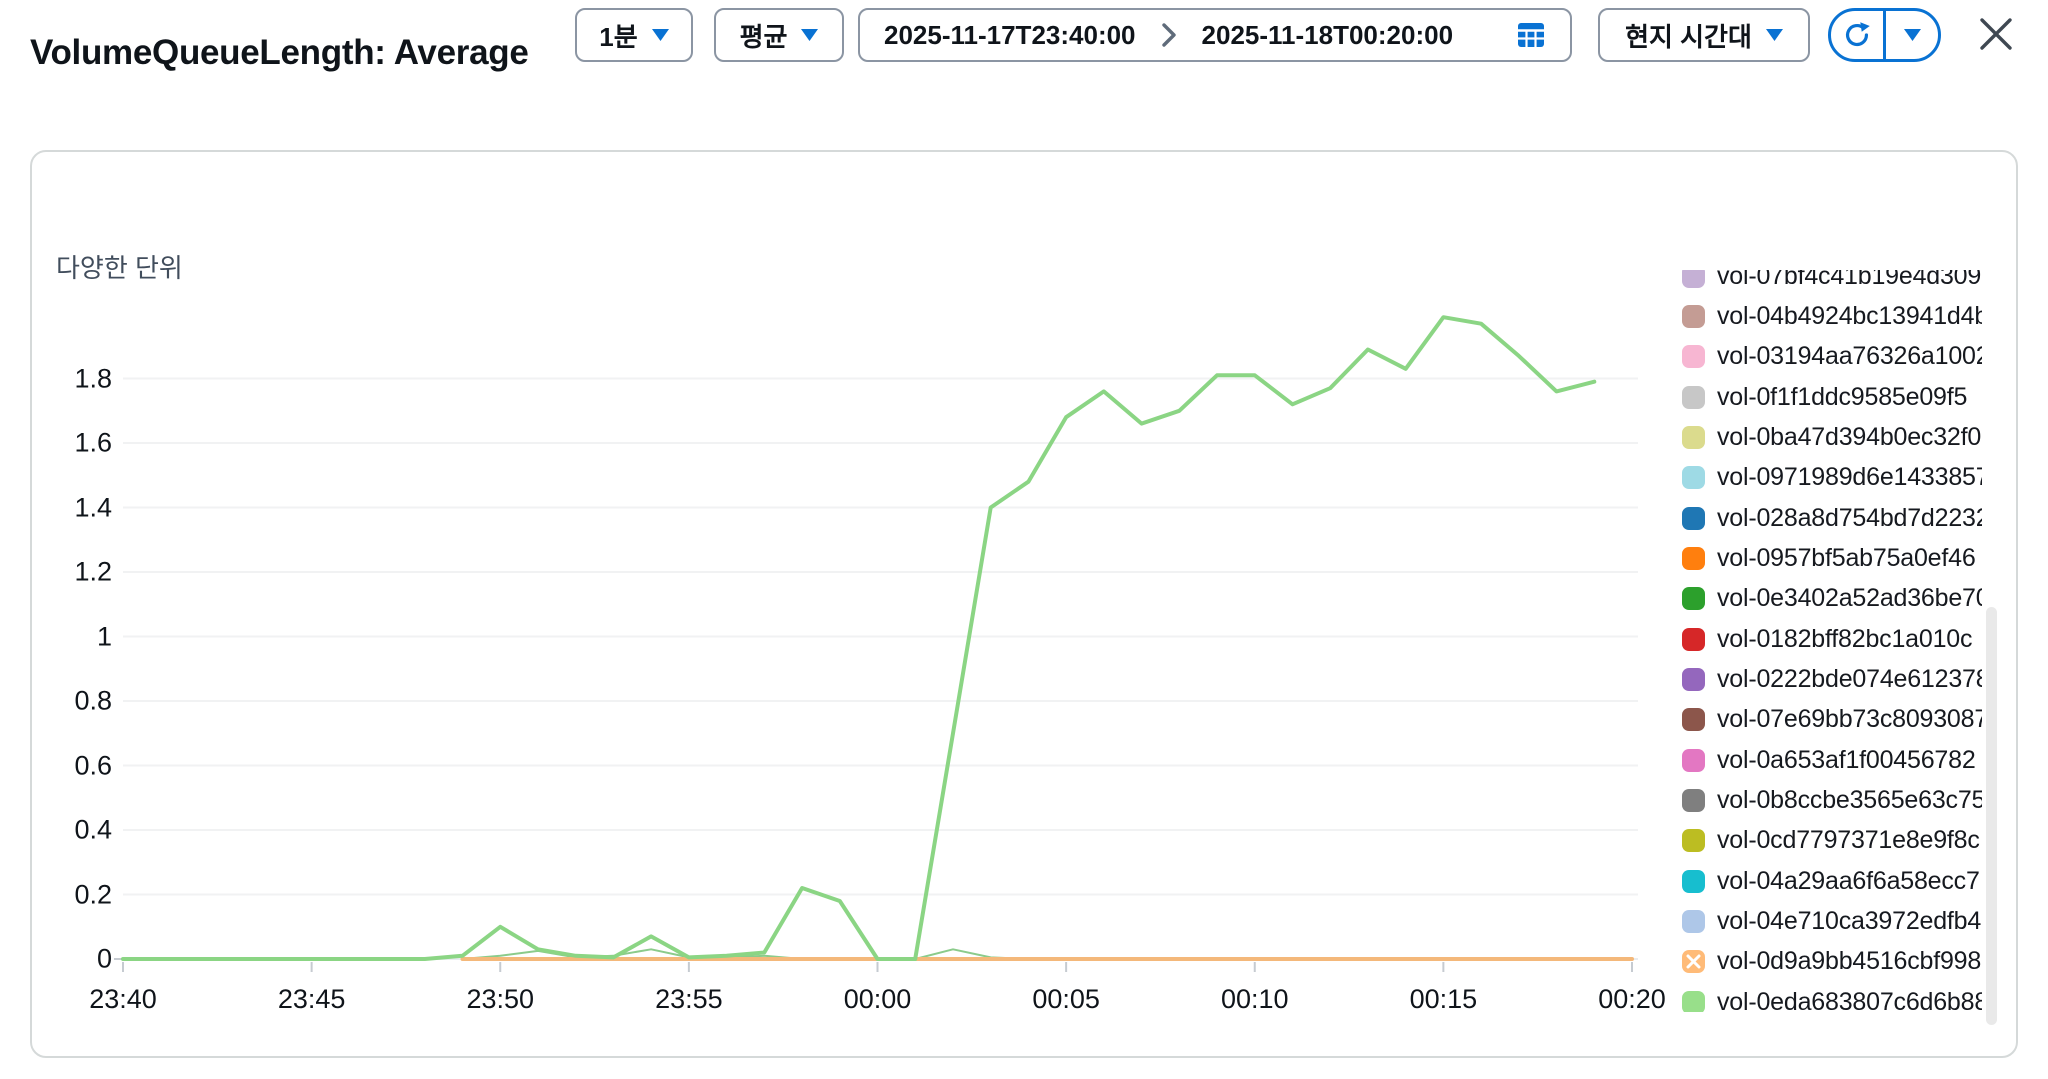  I want to click on legend-item-label: vol-0b8ccbe3565e63c75, so click(1849, 800).